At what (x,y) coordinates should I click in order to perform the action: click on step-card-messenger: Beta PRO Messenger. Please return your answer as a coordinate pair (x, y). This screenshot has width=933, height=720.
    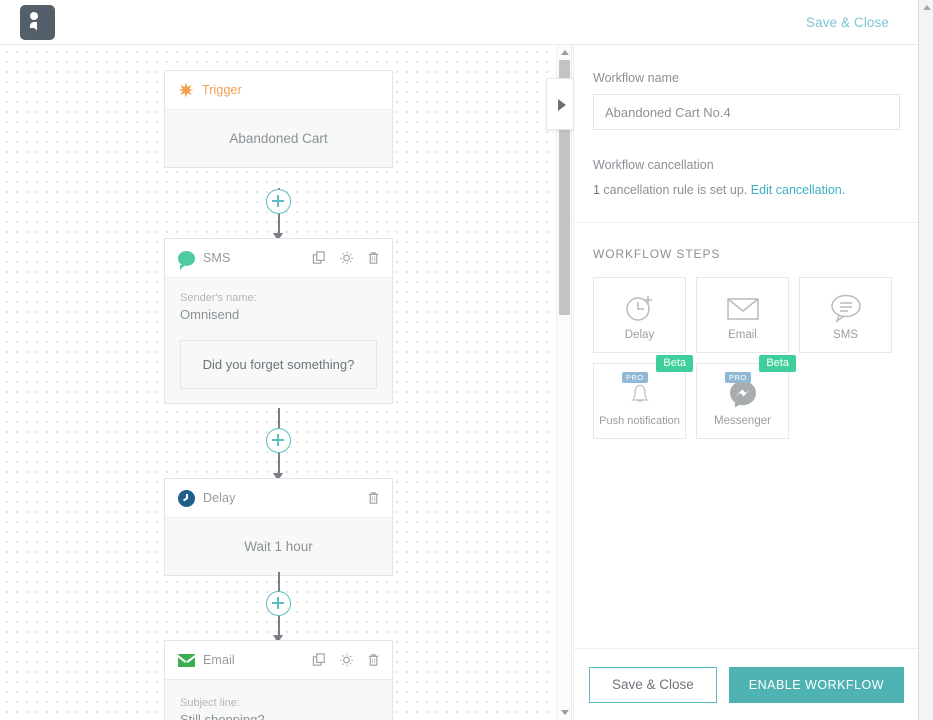
    Looking at the image, I should click on (746, 396).